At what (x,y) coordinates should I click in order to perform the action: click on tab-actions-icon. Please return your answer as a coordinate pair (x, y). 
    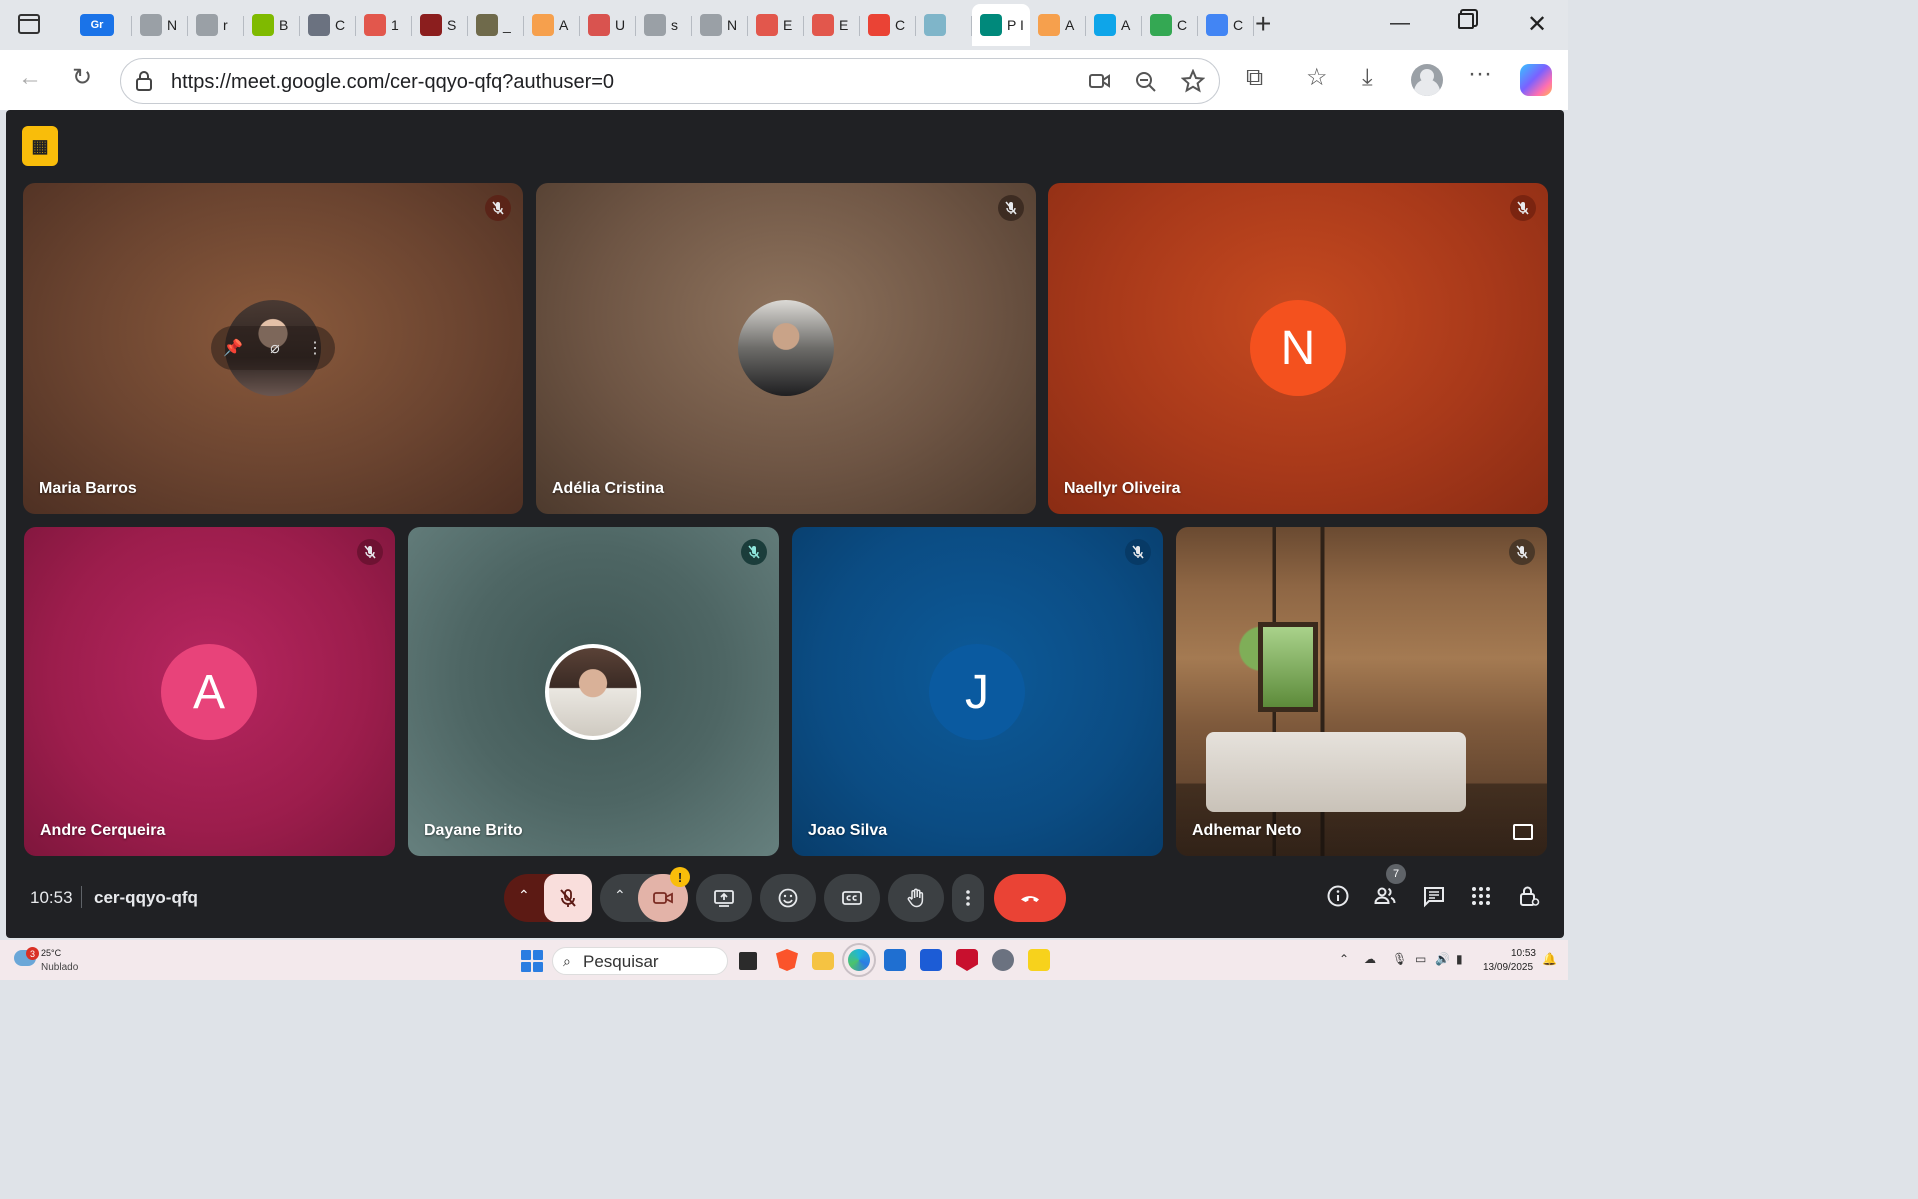
    Looking at the image, I should click on (29, 24).